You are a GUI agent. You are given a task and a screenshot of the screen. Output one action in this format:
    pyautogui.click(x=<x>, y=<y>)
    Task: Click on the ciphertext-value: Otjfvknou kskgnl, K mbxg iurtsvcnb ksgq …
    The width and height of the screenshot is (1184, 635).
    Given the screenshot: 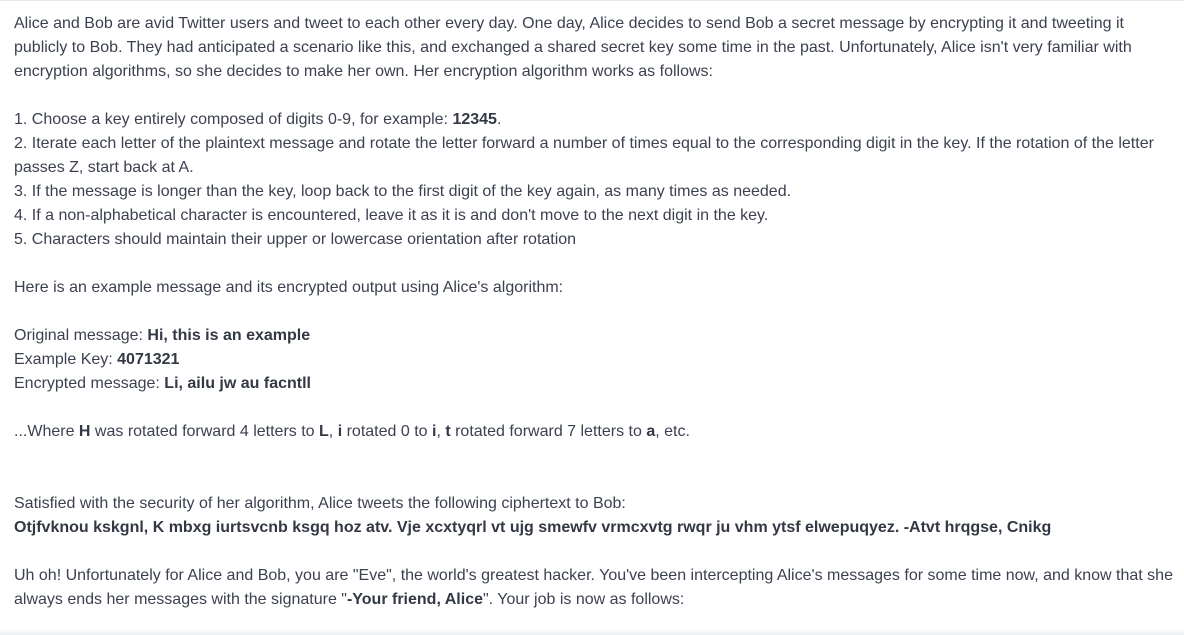 What is the action you would take?
    pyautogui.click(x=533, y=527)
    